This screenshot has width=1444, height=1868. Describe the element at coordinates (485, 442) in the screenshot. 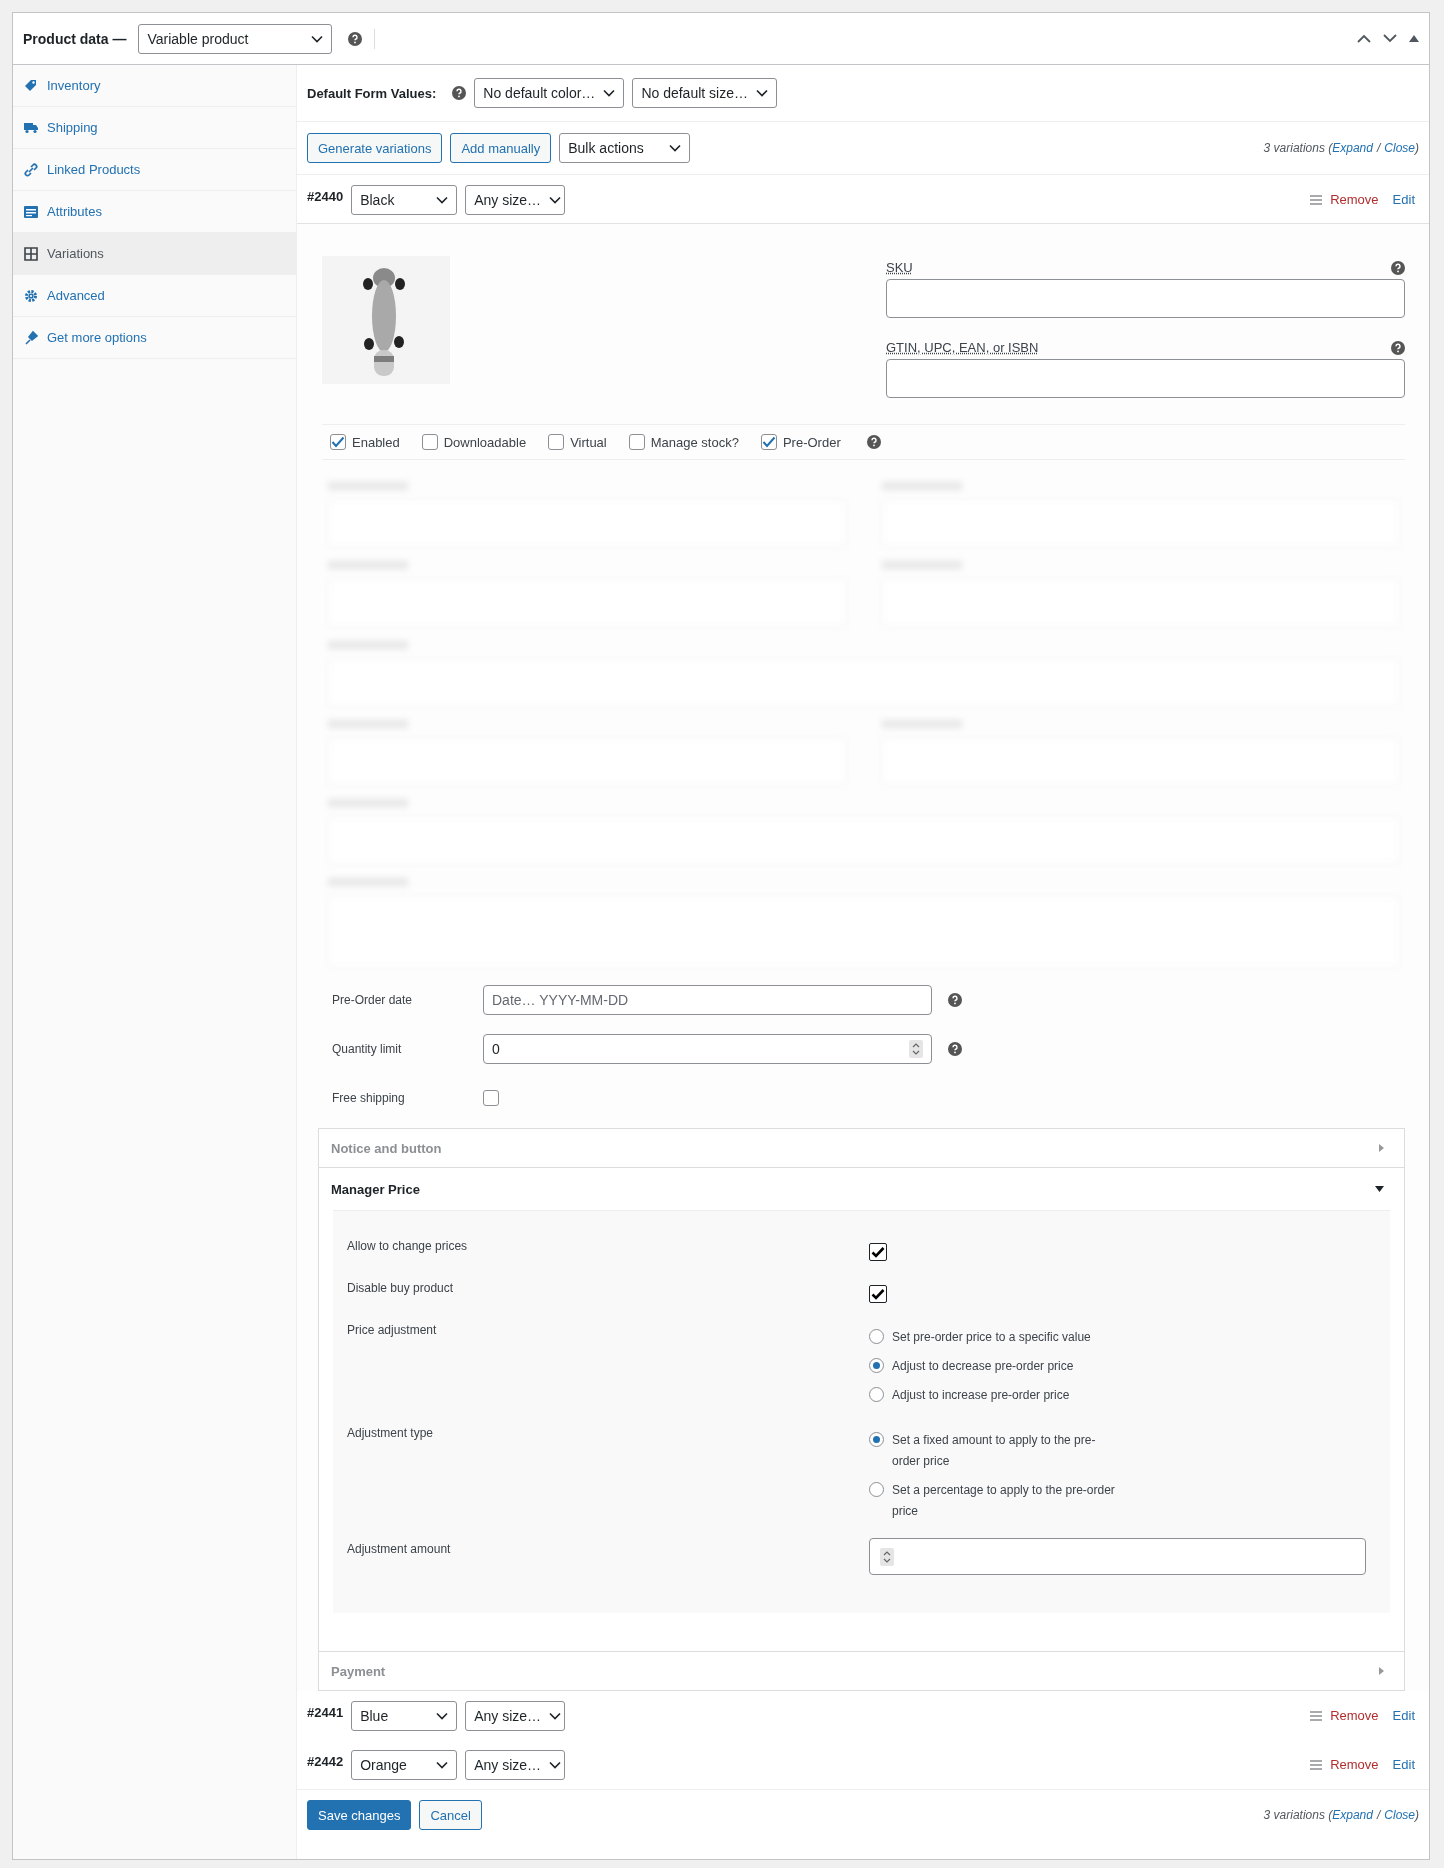

I see `checkbox-label: Downloadable` at that location.